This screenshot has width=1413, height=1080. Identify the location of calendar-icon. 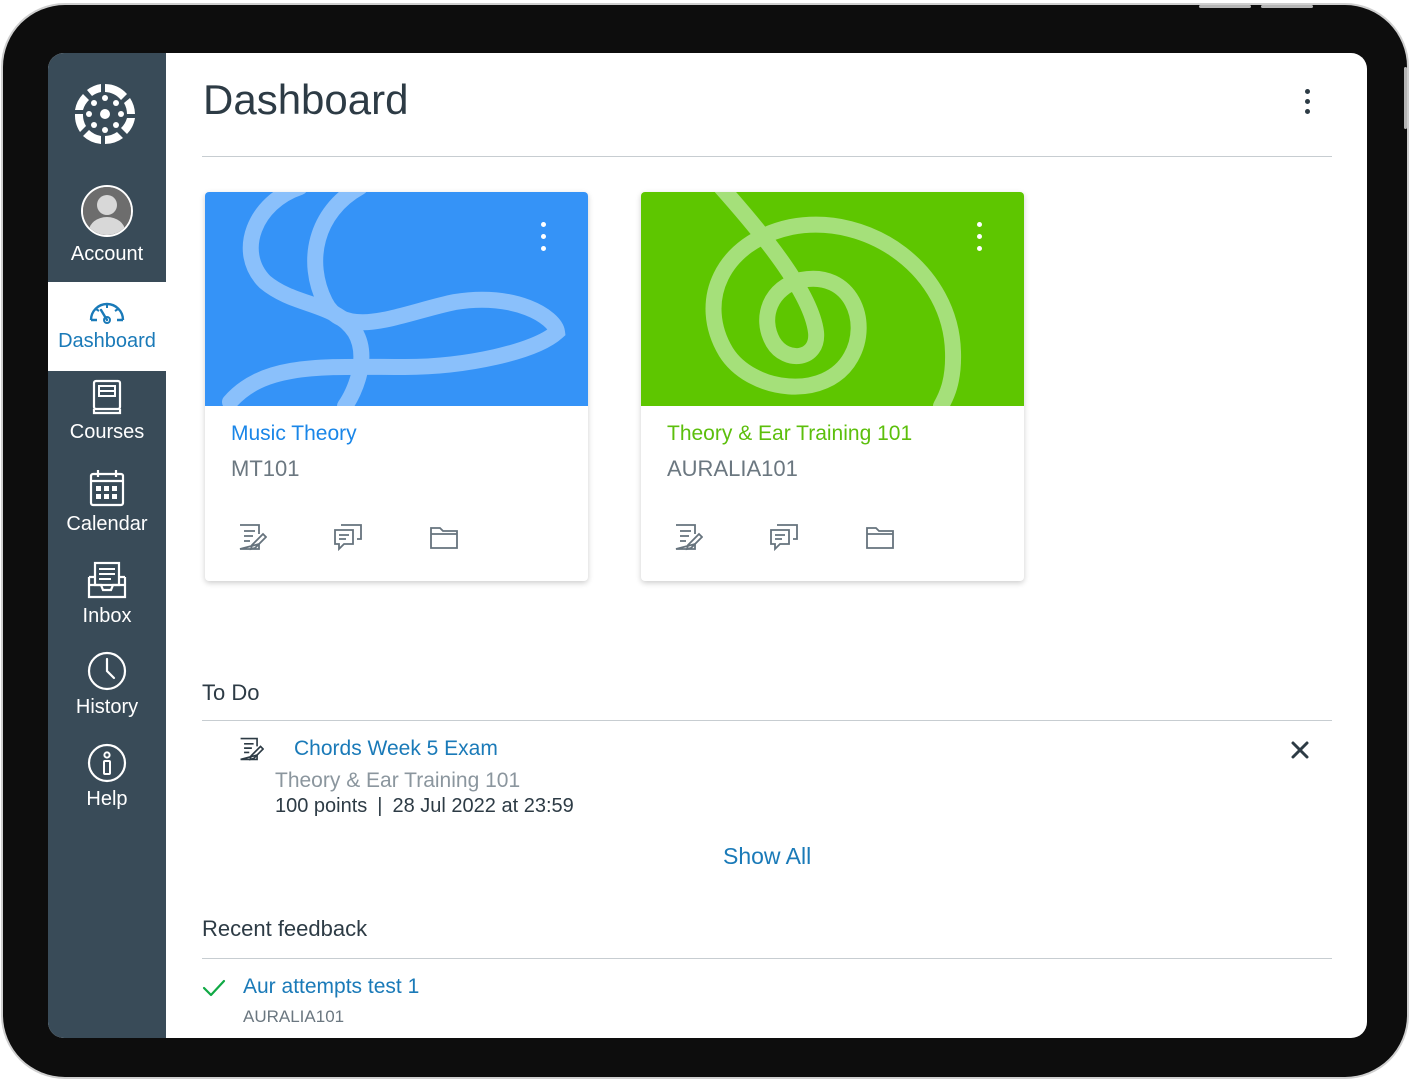
(107, 488).